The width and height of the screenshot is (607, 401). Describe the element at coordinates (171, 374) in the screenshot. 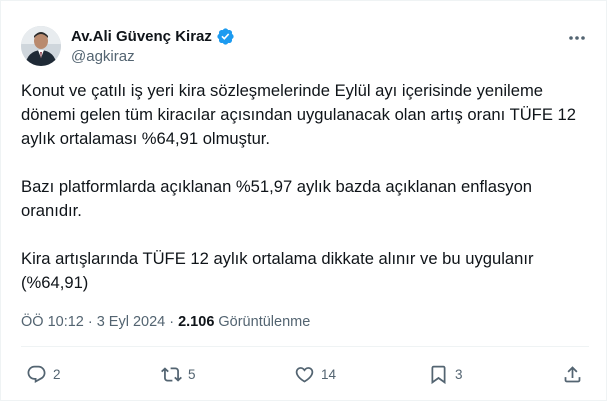

I see `retweet-icon` at that location.